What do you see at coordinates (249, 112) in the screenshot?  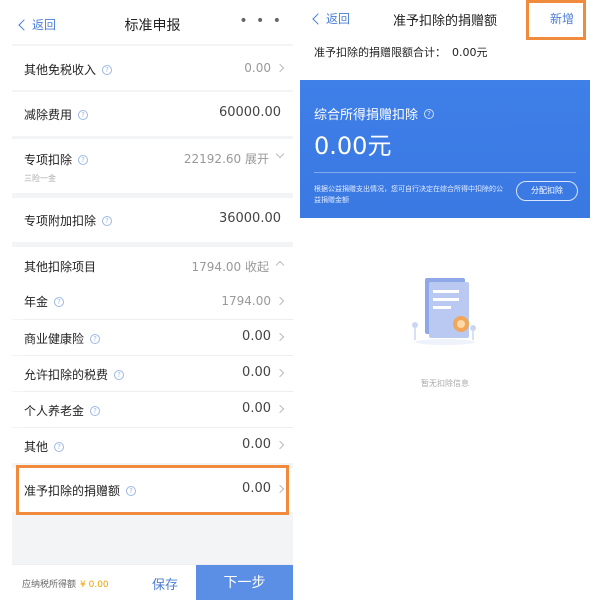 I see `row-value: 60000.00` at bounding box center [249, 112].